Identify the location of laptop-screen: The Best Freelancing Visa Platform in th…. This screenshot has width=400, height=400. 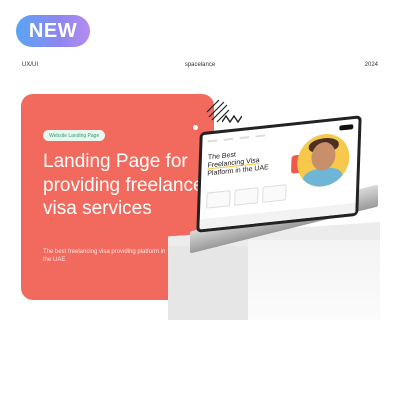
(279, 174).